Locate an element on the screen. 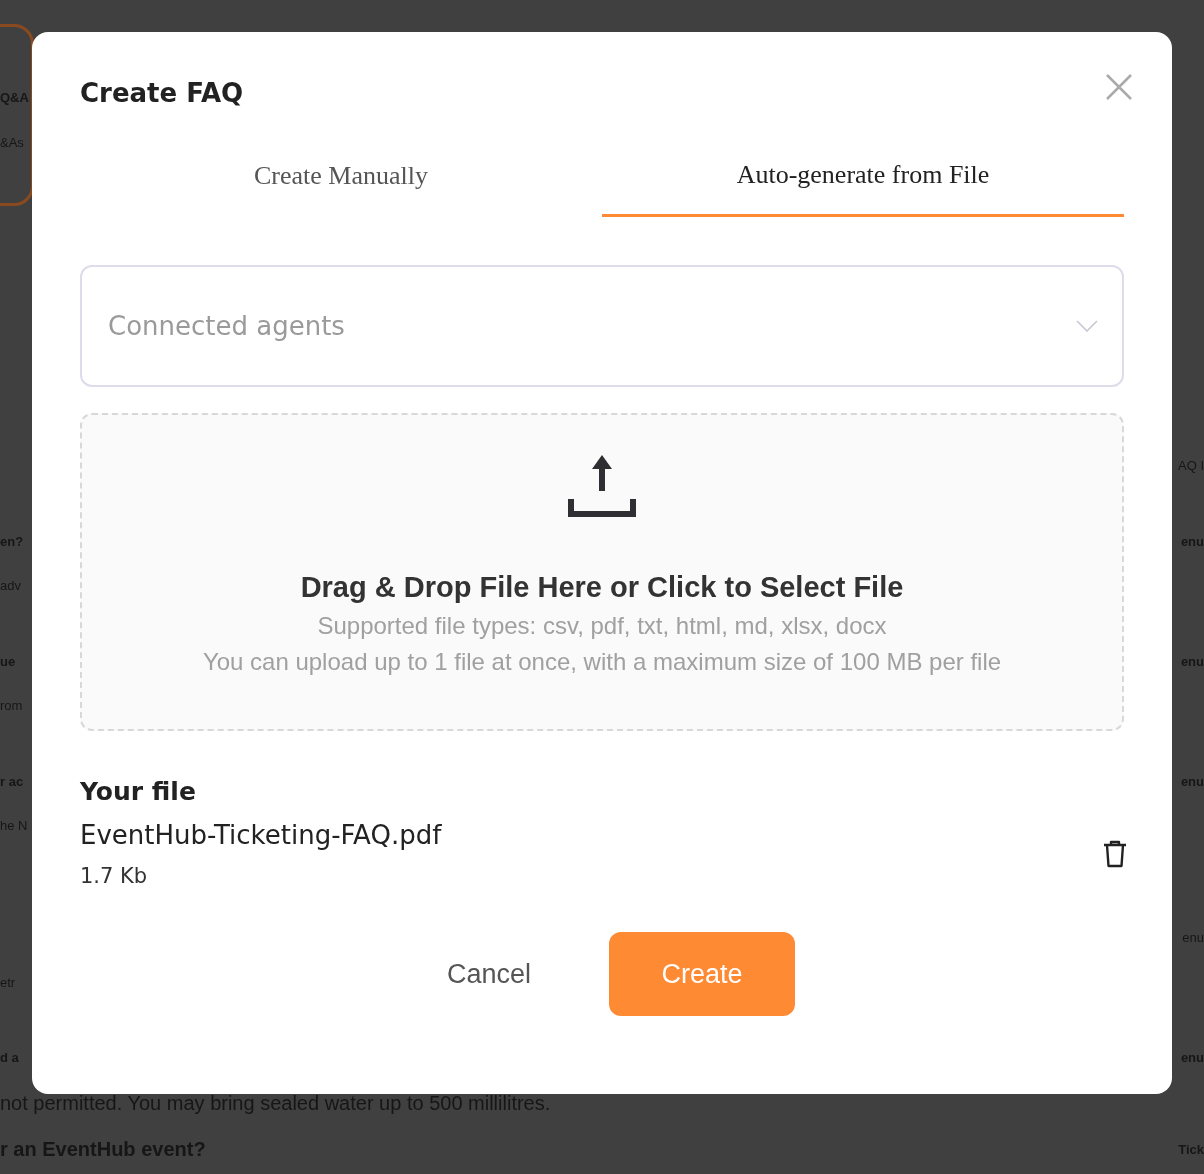  trash-icon is located at coordinates (1115, 854).